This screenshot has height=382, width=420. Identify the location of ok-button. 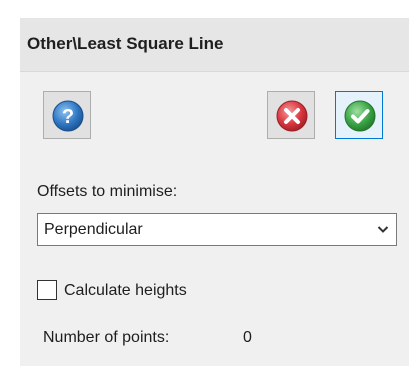
(359, 115).